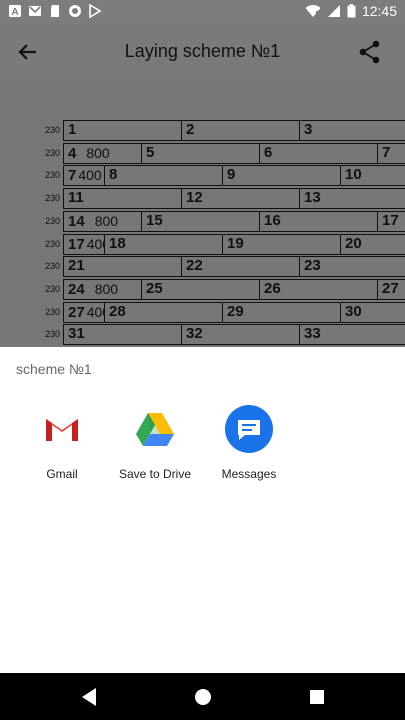  I want to click on scheme-cell: 8, so click(163, 176).